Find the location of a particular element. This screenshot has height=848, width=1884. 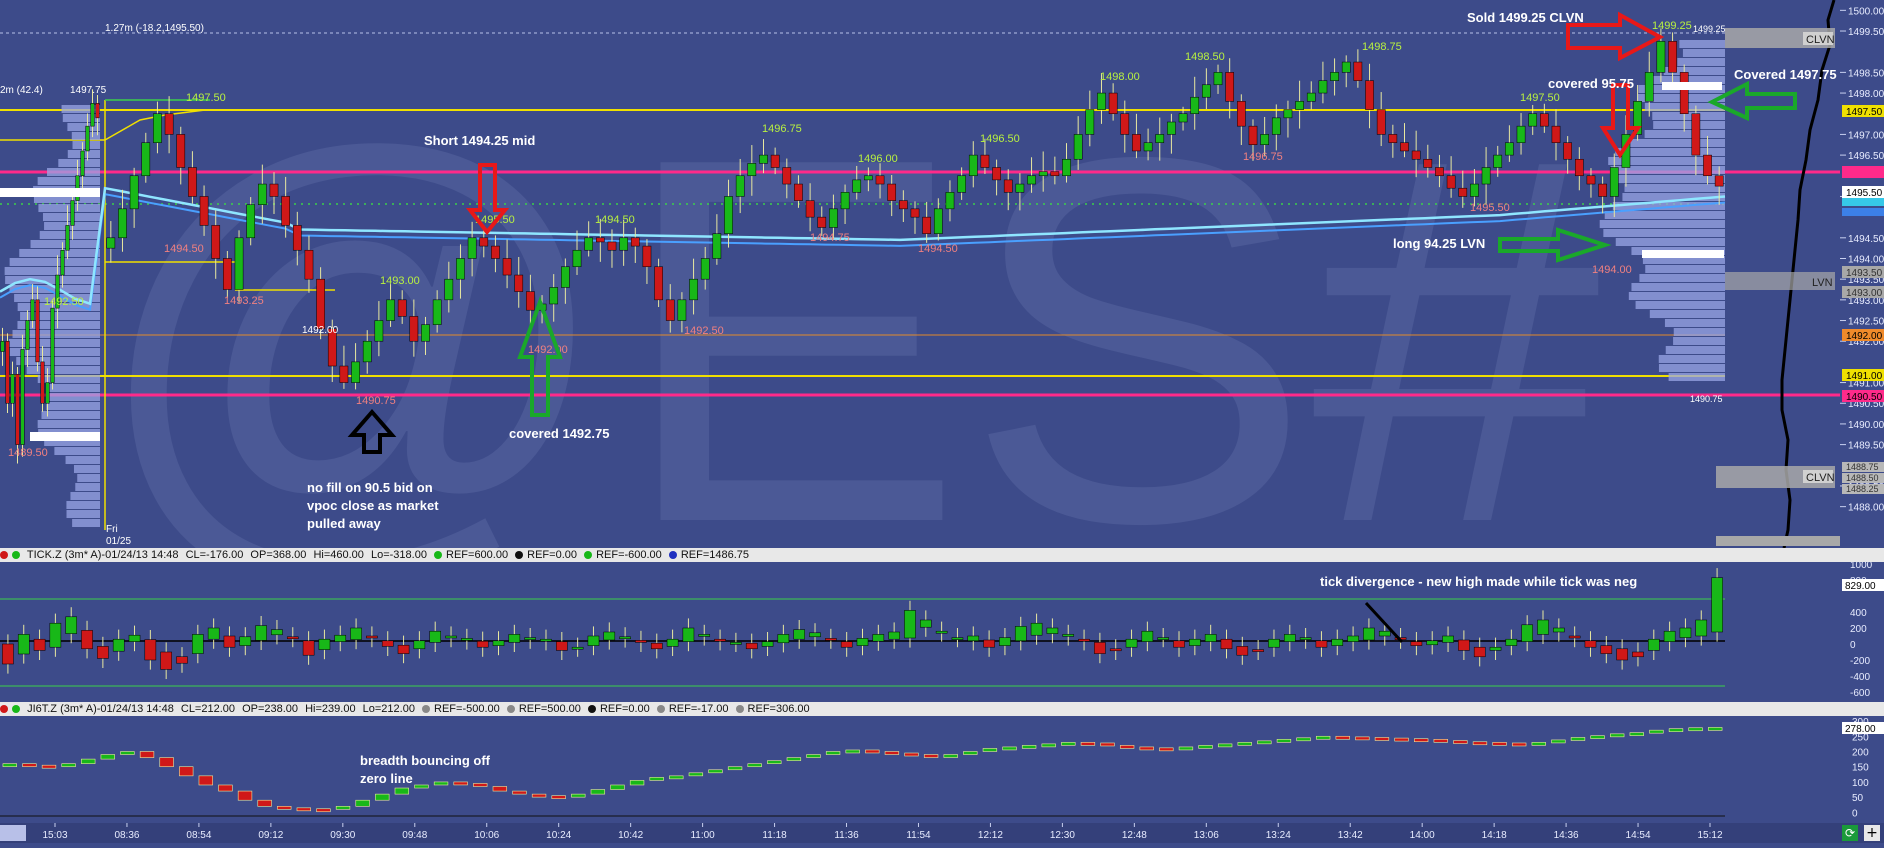

time-tick-label: 15:12 is located at coordinates (1709, 835).